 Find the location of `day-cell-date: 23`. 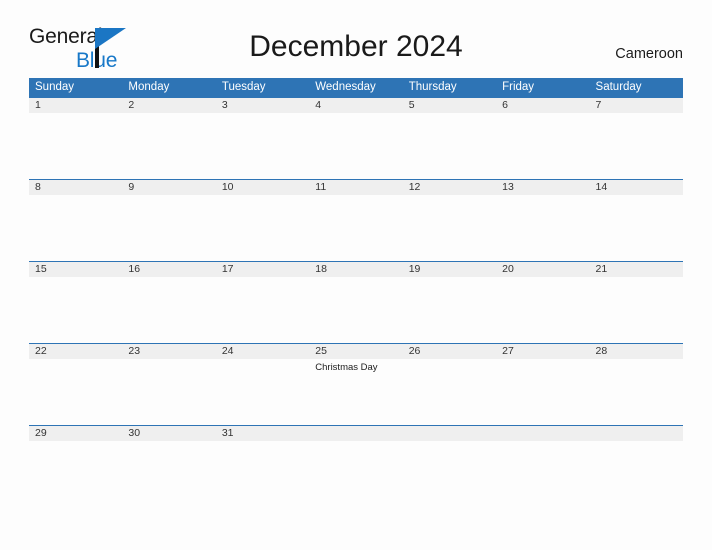

day-cell-date: 23 is located at coordinates (168, 351).